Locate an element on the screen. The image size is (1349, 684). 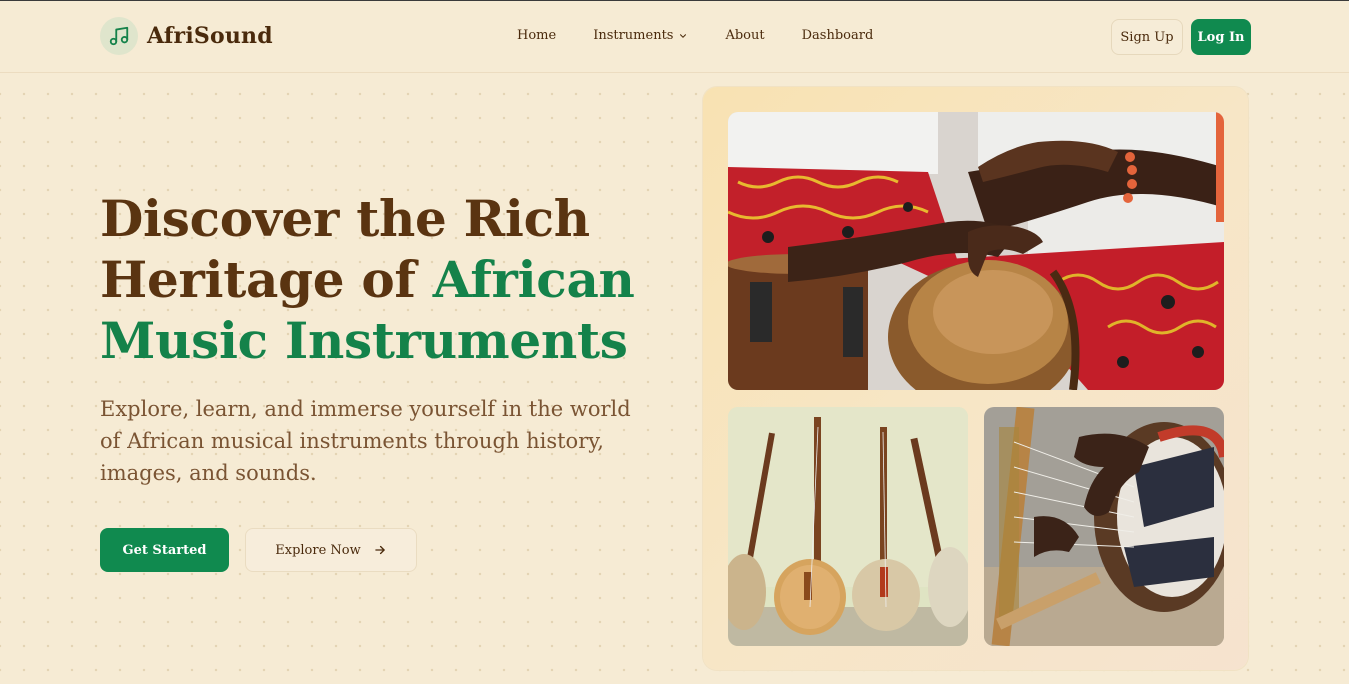
main-nav: Home Instruments About Dashboard is located at coordinates (695, 35).